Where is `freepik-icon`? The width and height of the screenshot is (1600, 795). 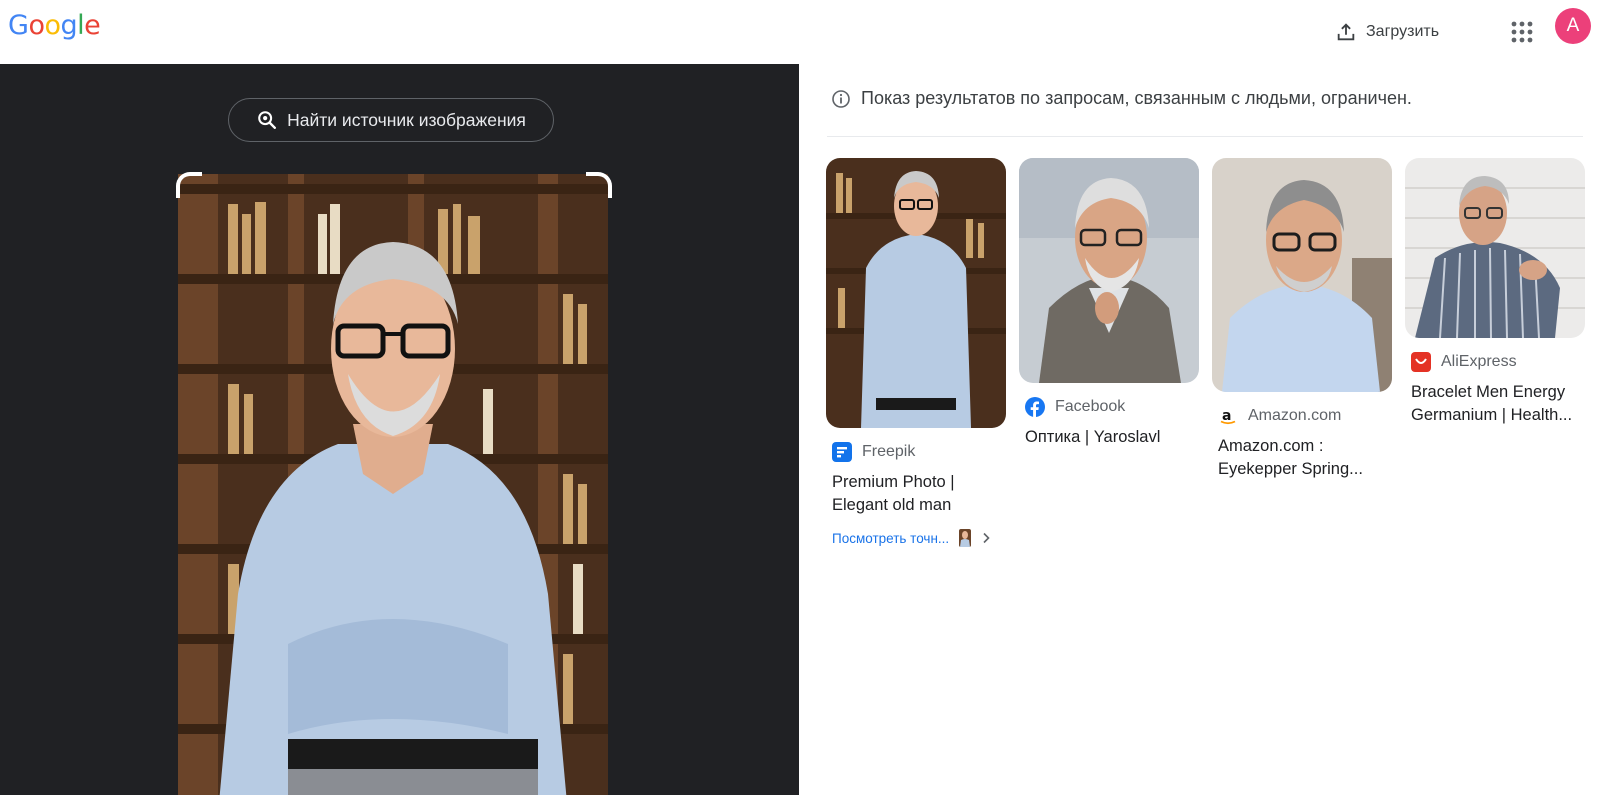 freepik-icon is located at coordinates (842, 452).